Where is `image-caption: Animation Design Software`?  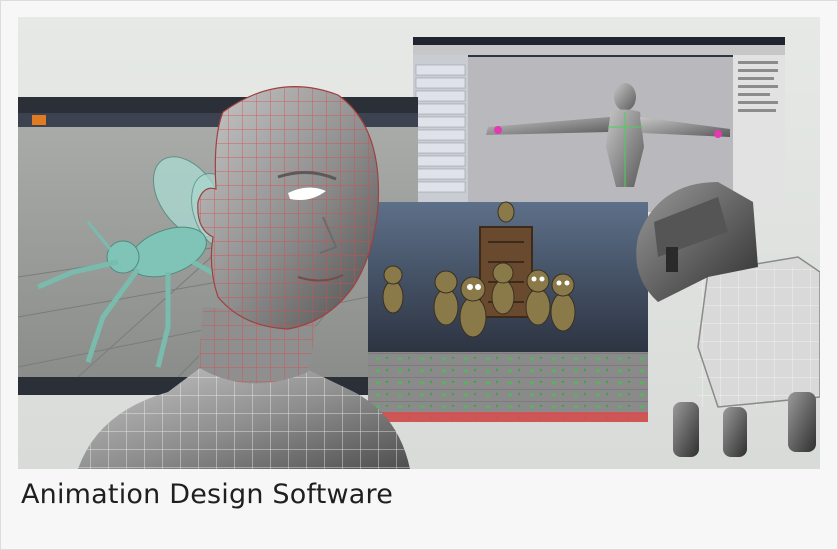 image-caption: Animation Design Software is located at coordinates (207, 494).